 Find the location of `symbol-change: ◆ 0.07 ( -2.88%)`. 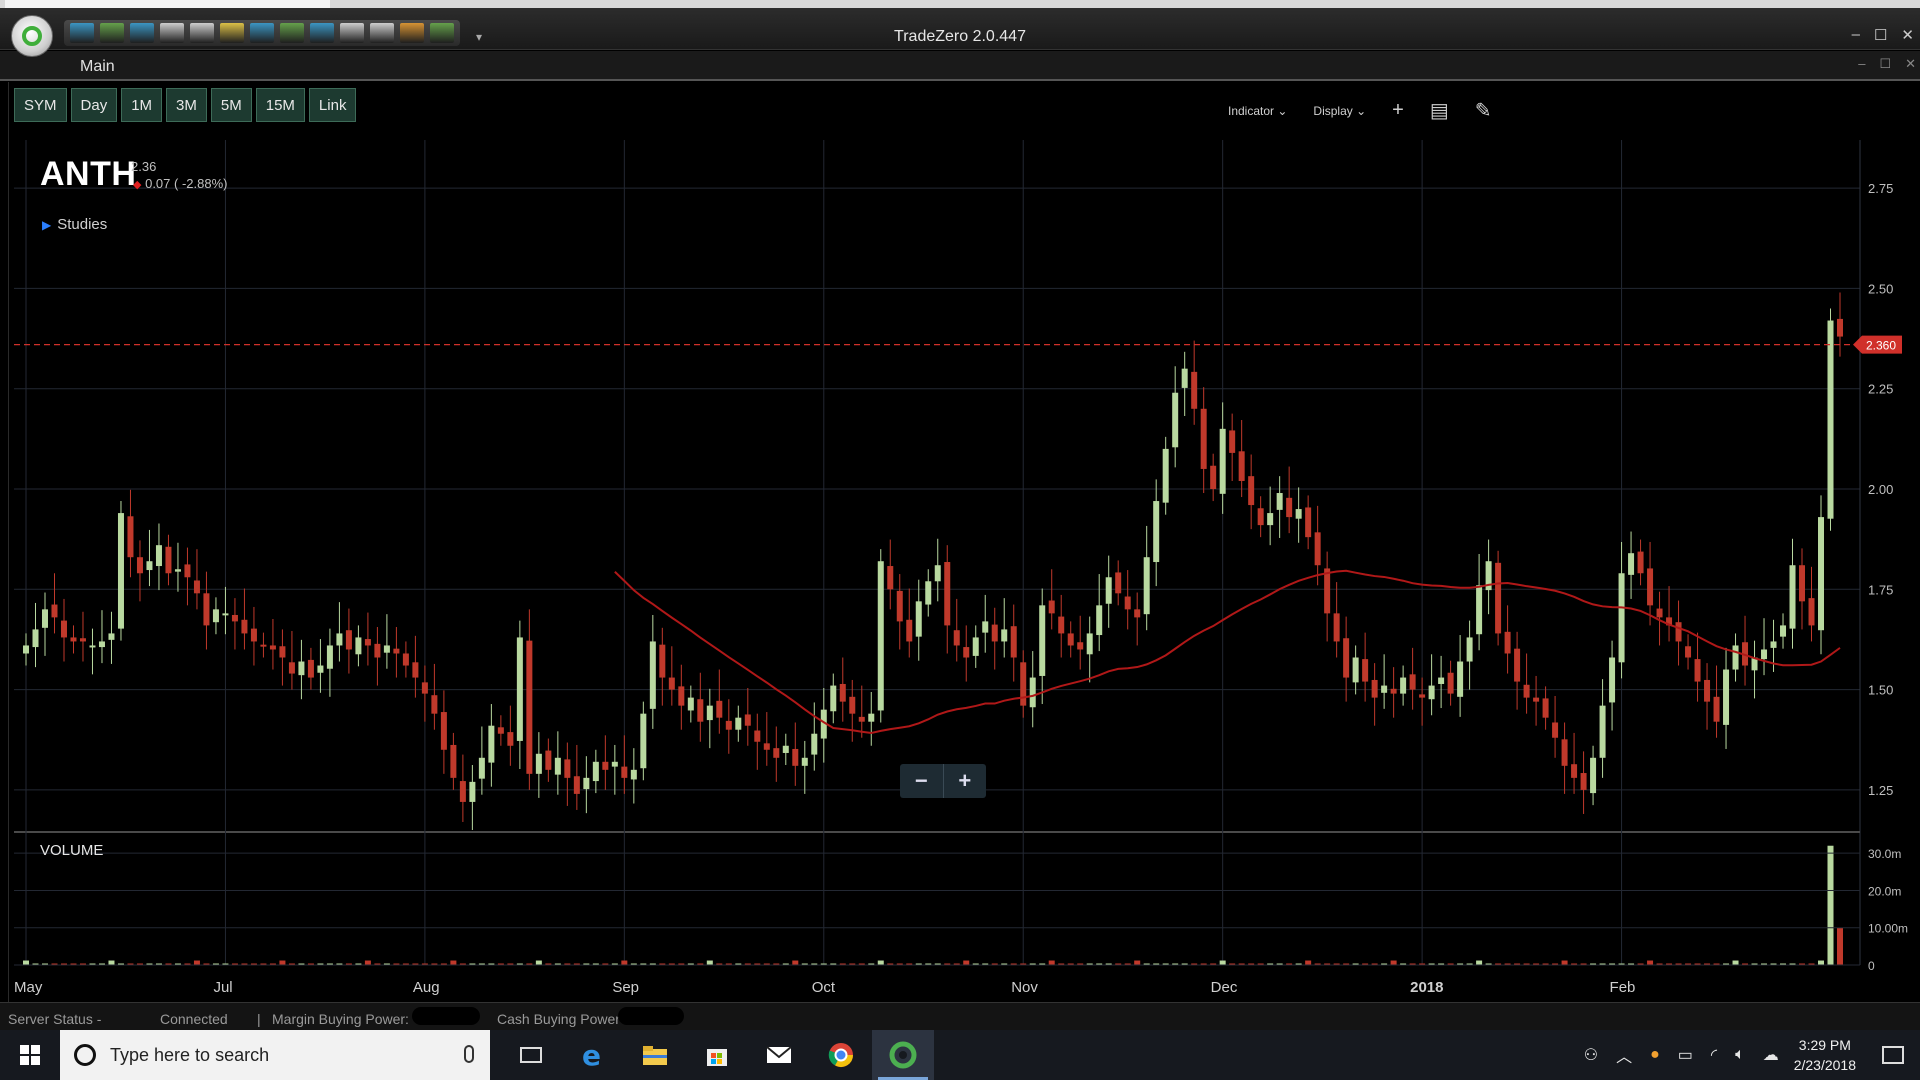

symbol-change: ◆ 0.07 ( -2.88%) is located at coordinates (180, 183).